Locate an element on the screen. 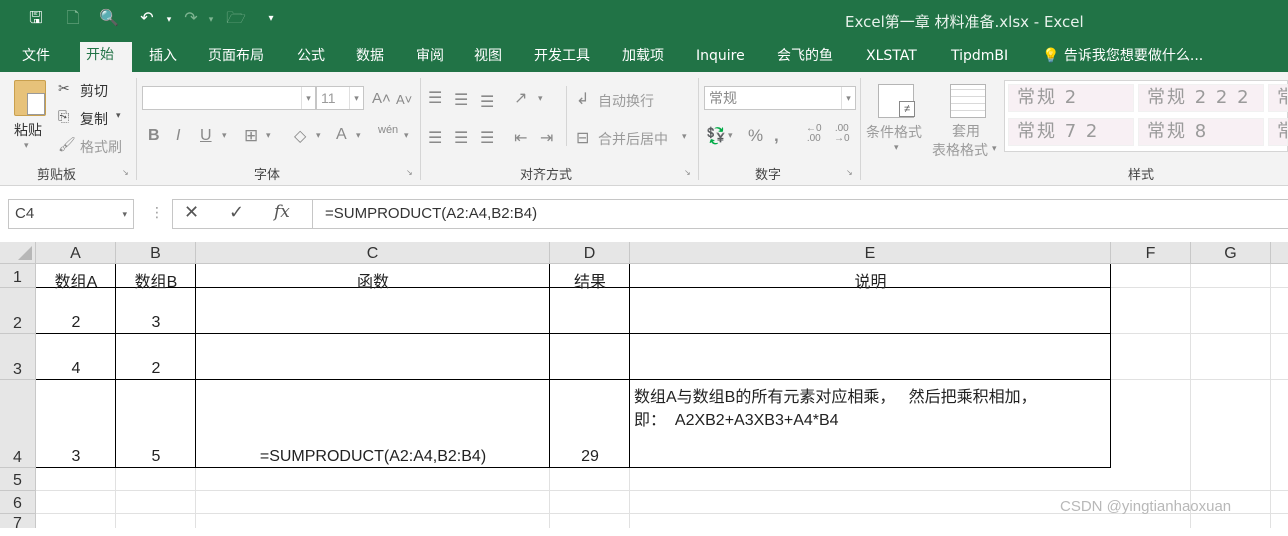  conditional-format-dropdown-icon: ▾ is located at coordinates (896, 147).